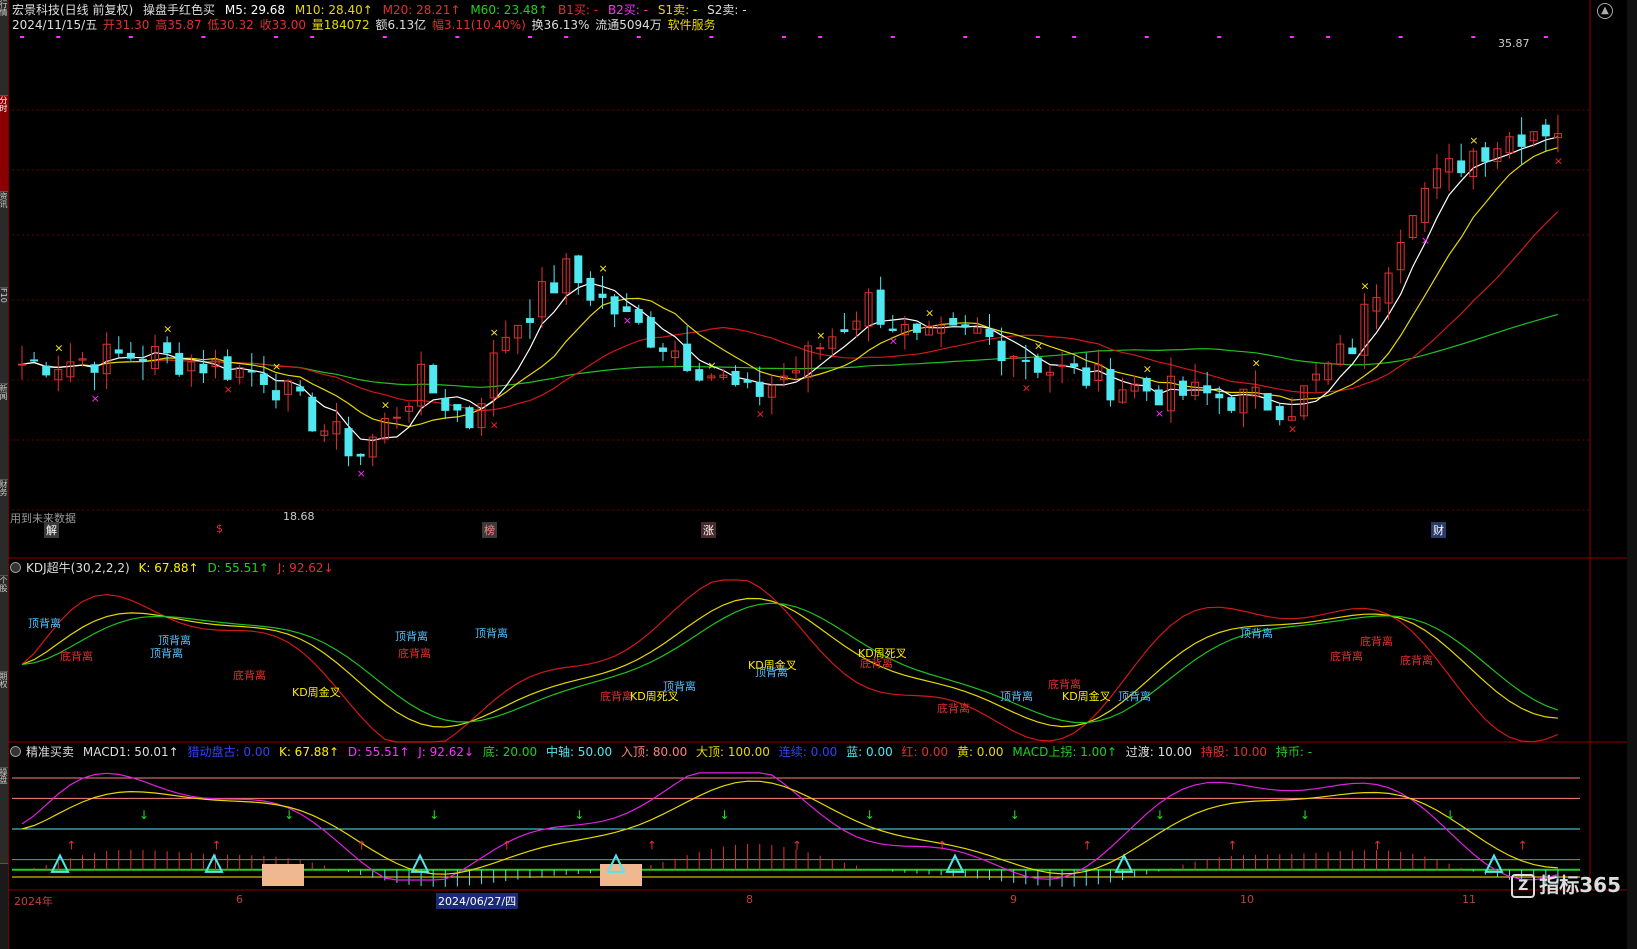  Describe the element at coordinates (239, 899) in the screenshot. I see `xaxis-label-6: 6` at that location.